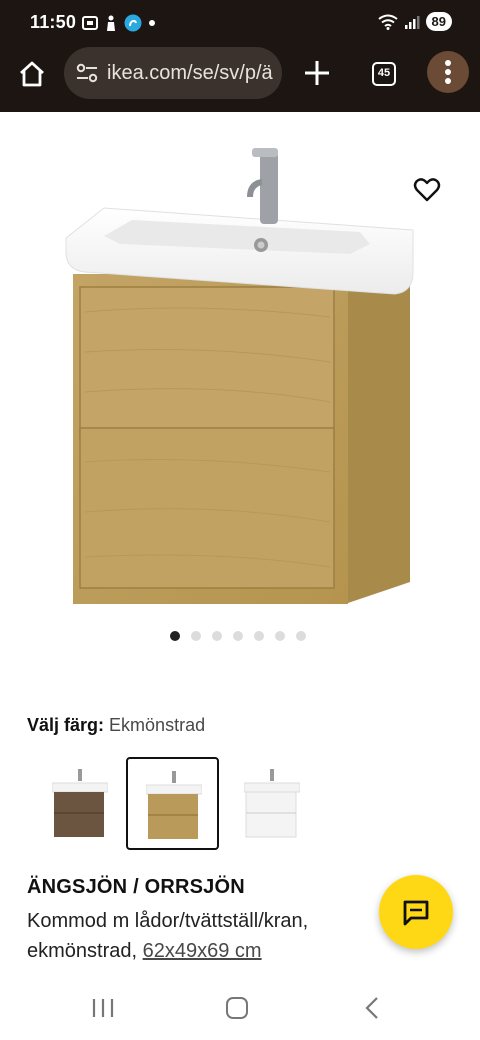 The image size is (480, 1040). I want to click on product-name: ÄNGSJÖN / ORRSJÖN, so click(136, 887).